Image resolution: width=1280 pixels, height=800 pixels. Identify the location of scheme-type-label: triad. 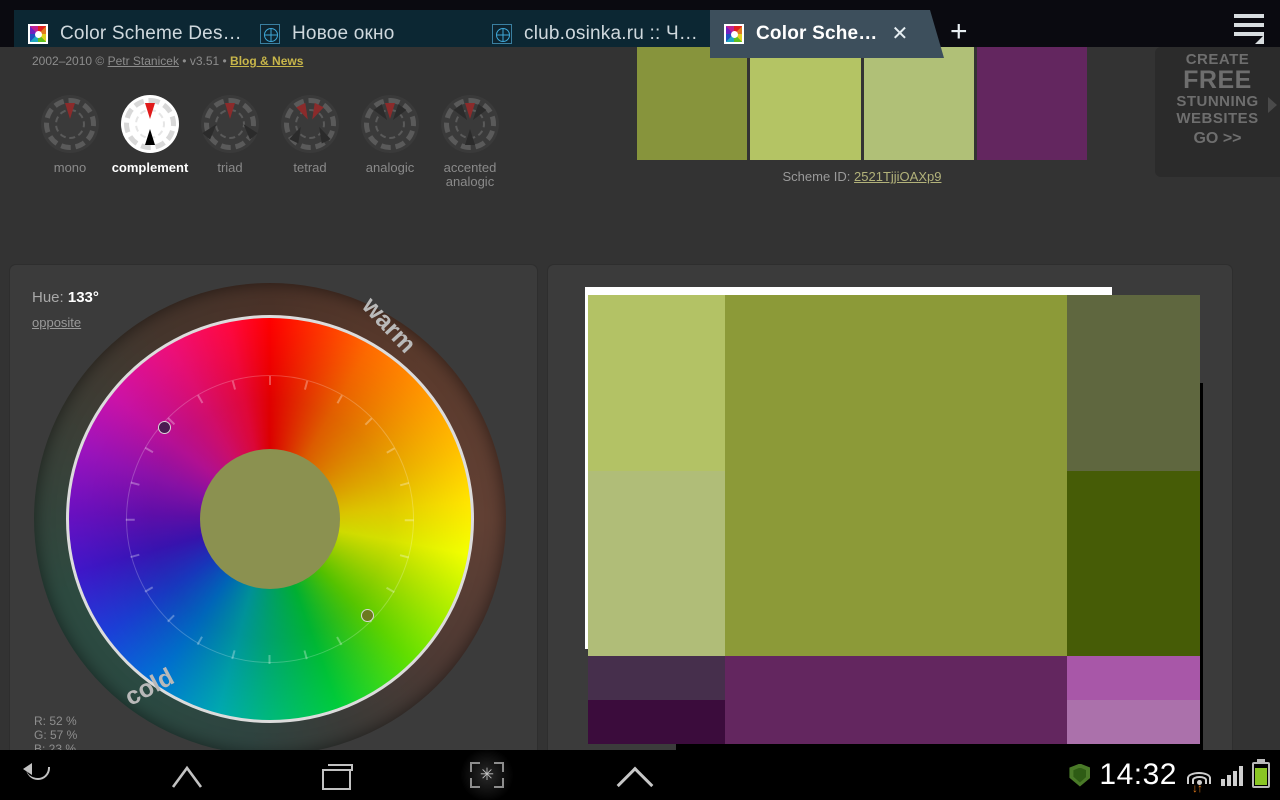
(230, 167).